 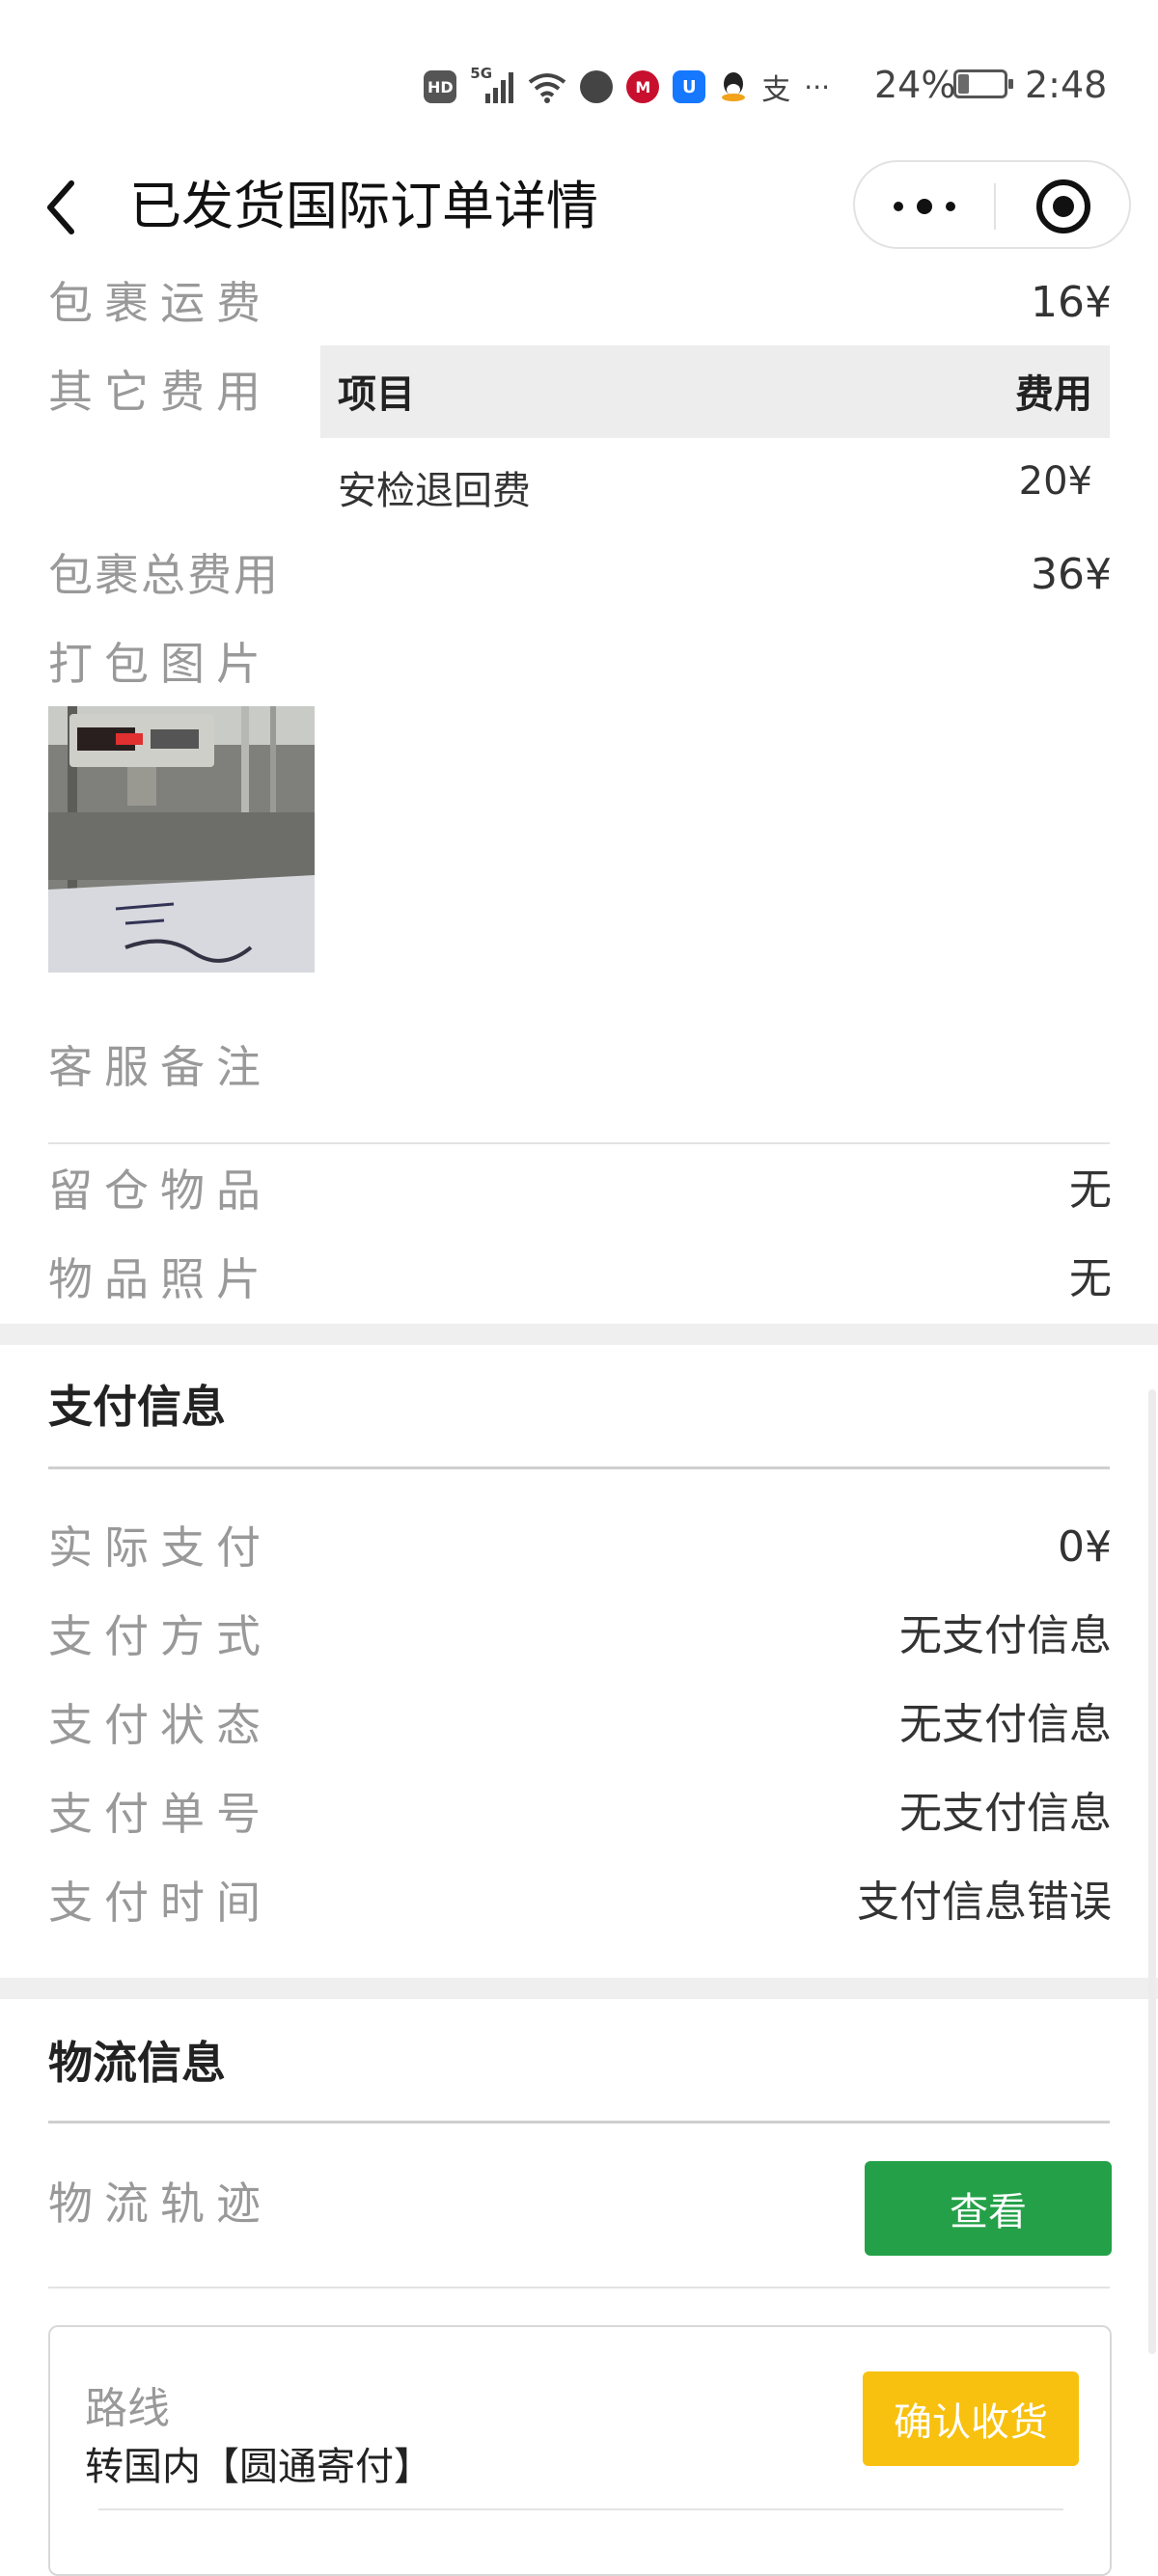 What do you see at coordinates (363, 206) in the screenshot?
I see `page-title: 已发货国际订单详情` at bounding box center [363, 206].